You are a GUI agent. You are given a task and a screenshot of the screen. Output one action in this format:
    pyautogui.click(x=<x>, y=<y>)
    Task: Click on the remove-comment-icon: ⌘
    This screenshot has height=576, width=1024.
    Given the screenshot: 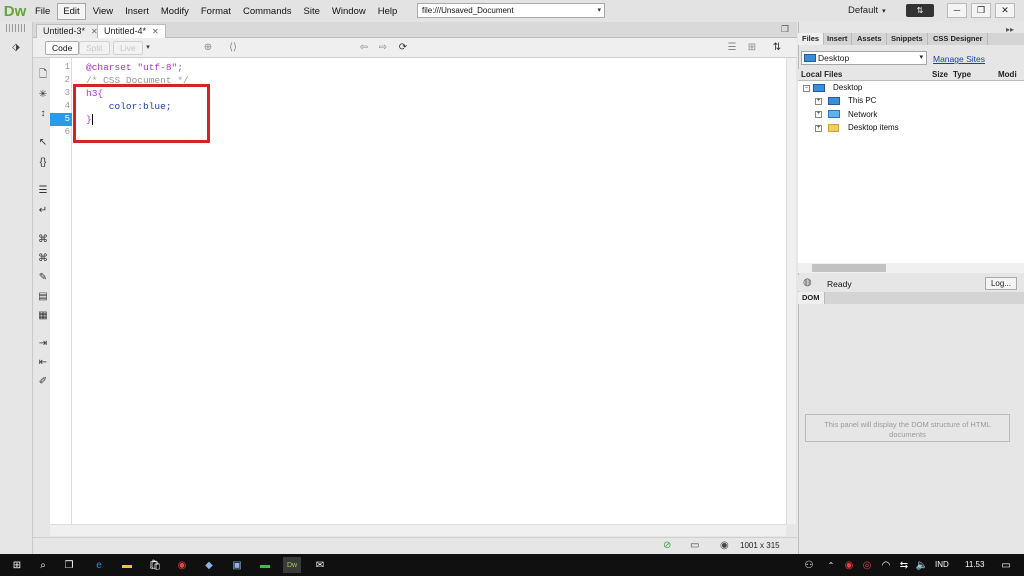 What is the action you would take?
    pyautogui.click(x=43, y=258)
    